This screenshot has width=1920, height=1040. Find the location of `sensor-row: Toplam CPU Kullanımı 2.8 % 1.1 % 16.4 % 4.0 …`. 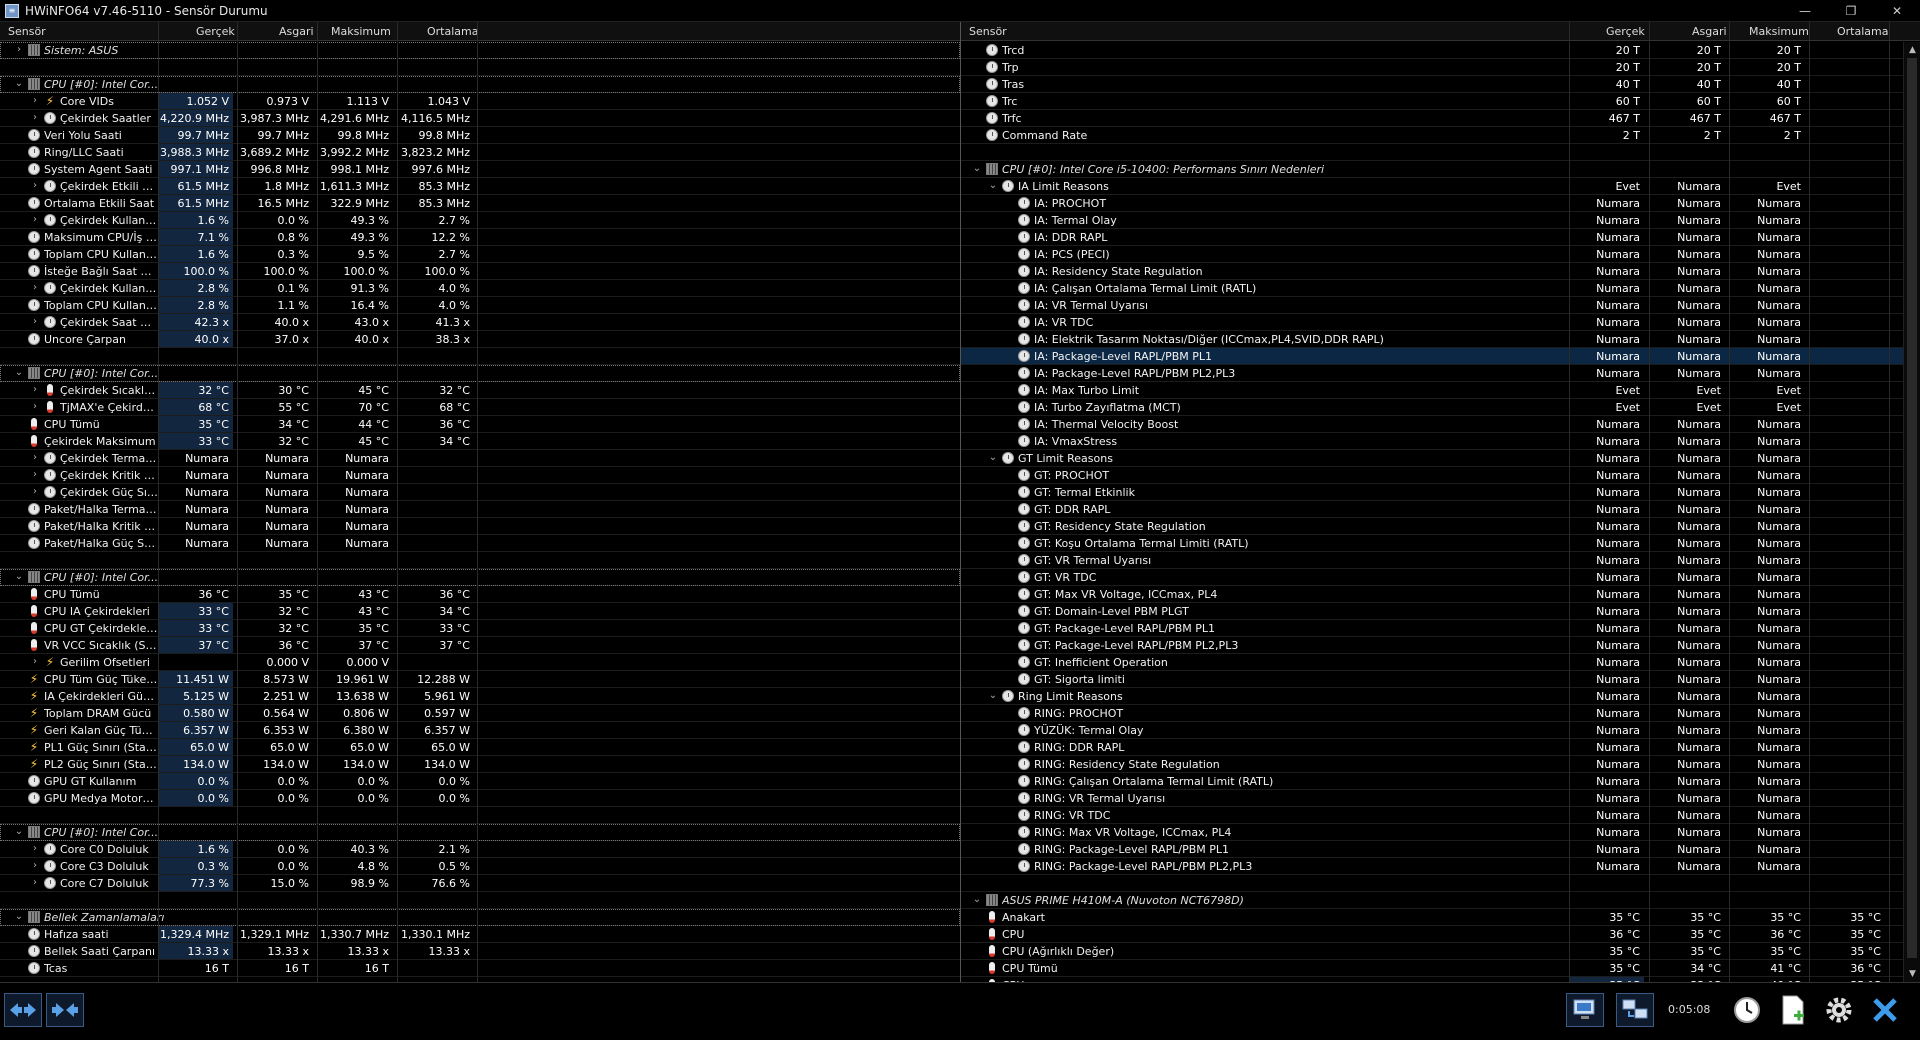

sensor-row: Toplam CPU Kullanımı 2.8 % 1.1 % 16.4 % 4.0 … is located at coordinates (480, 305).